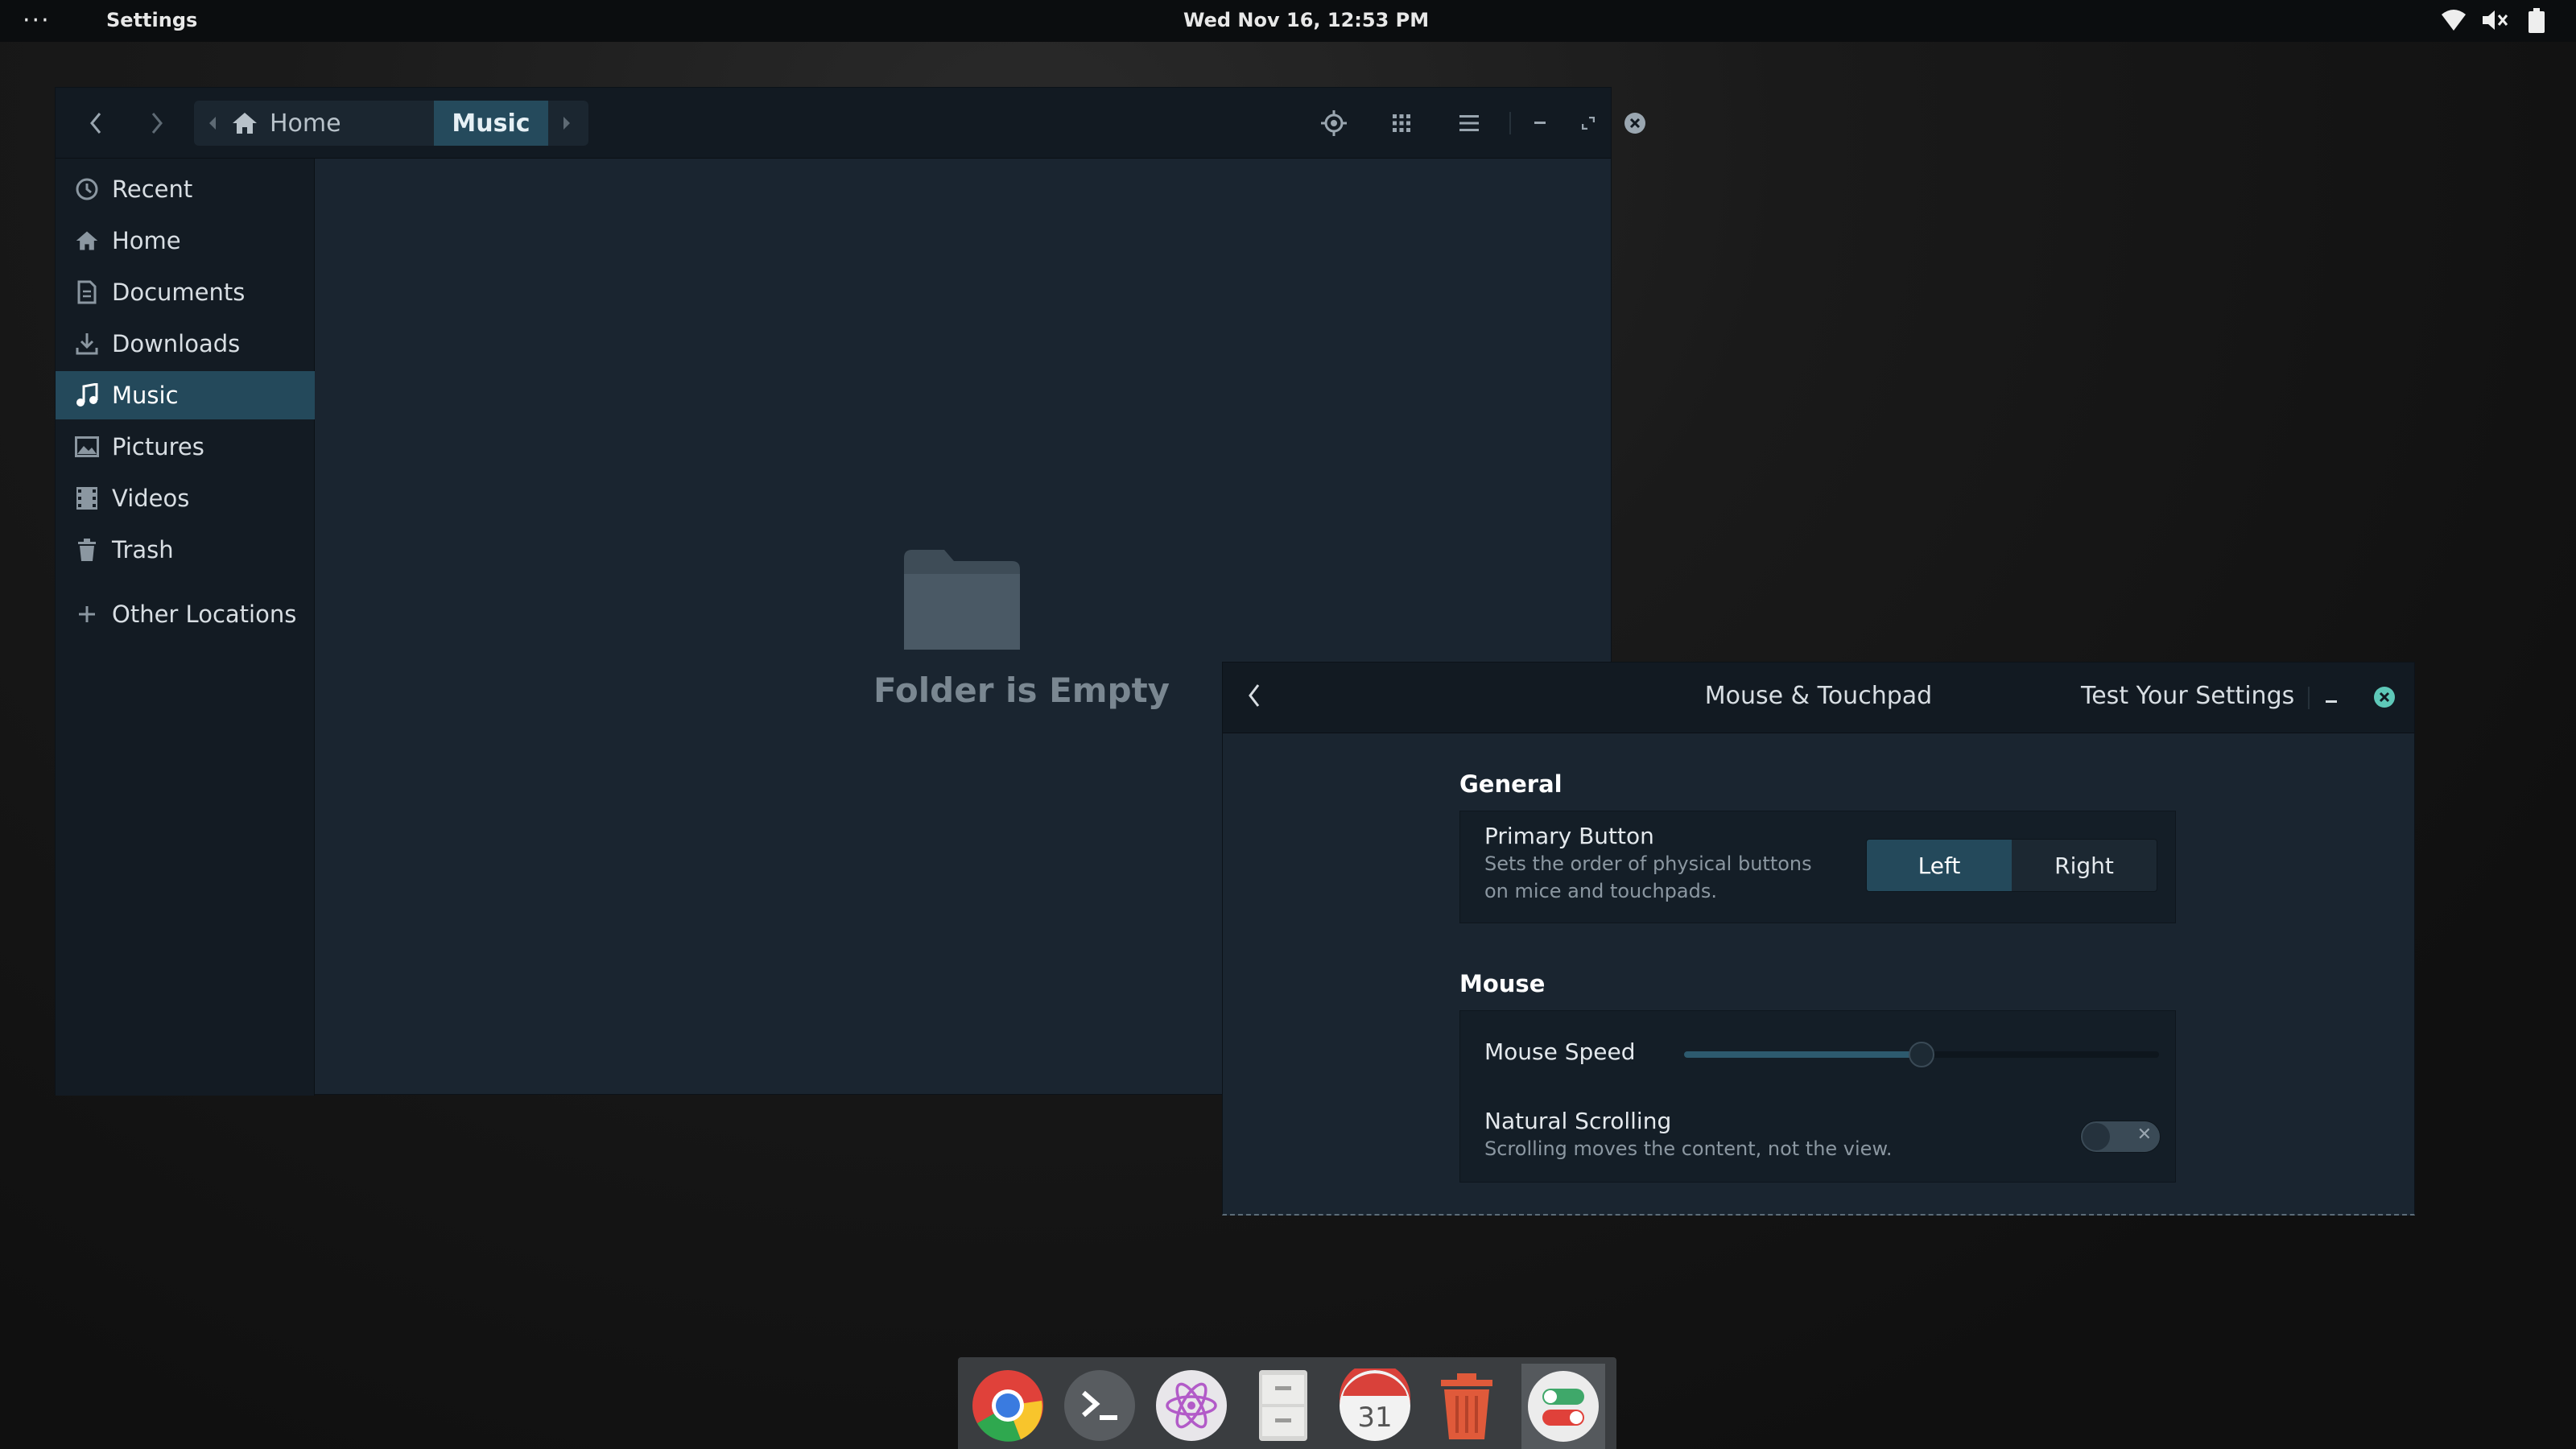  I want to click on active-app-name: Settings, so click(151, 20).